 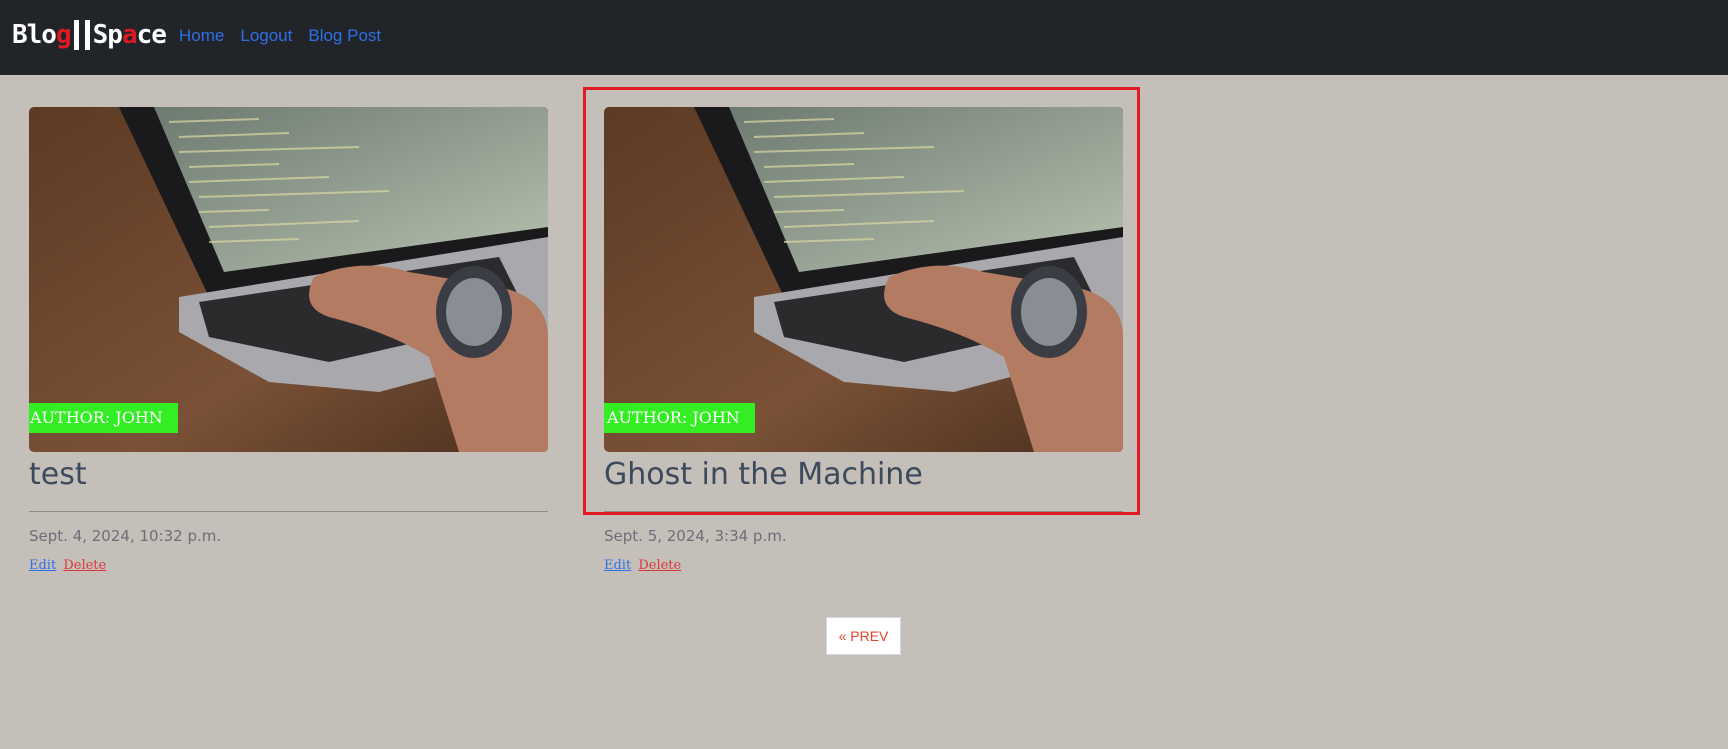 I want to click on post-date: Sept. 4, 2024, 10:32 p.m., so click(x=125, y=536).